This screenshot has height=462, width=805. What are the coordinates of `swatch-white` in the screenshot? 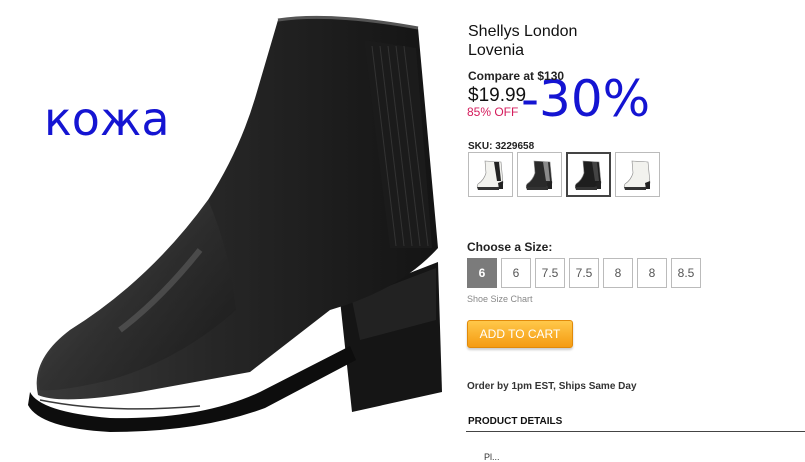 It's located at (637, 174).